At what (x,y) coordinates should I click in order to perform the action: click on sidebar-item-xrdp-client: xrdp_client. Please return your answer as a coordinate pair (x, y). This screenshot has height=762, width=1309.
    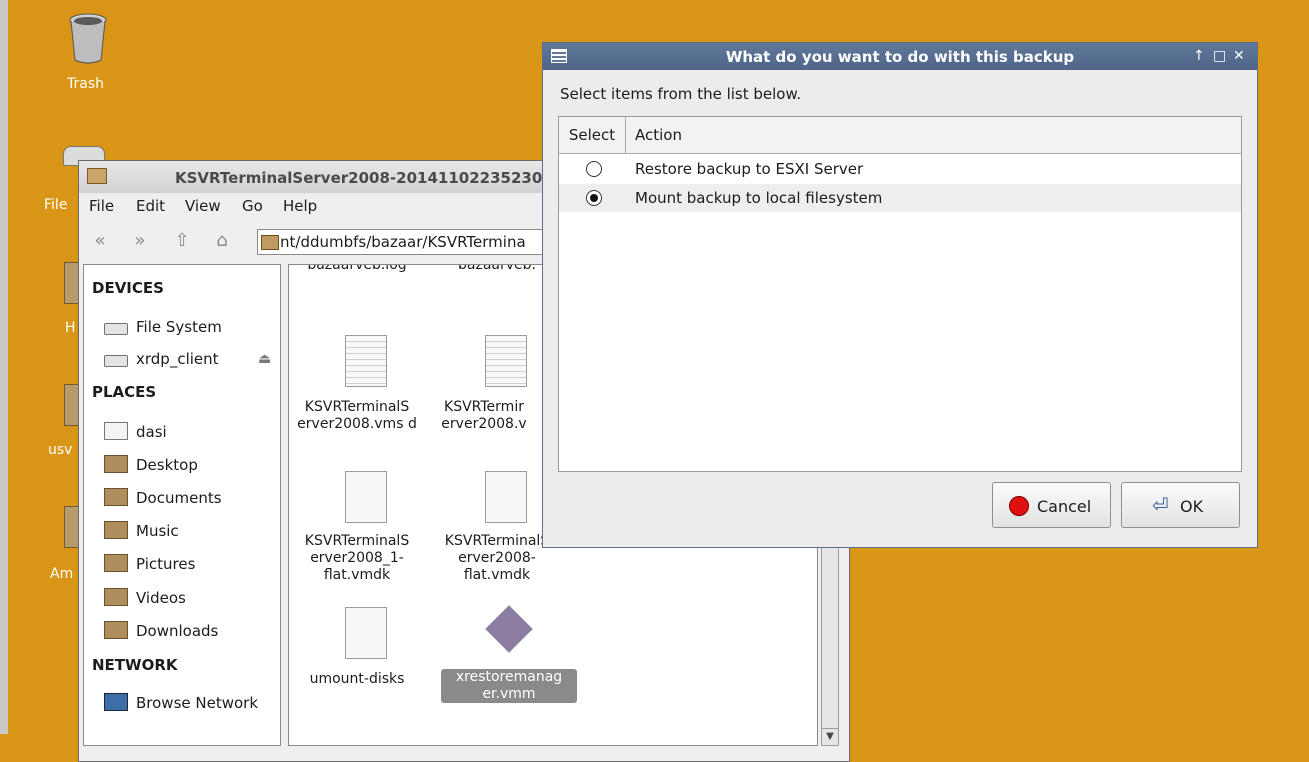
    Looking at the image, I should click on (161, 359).